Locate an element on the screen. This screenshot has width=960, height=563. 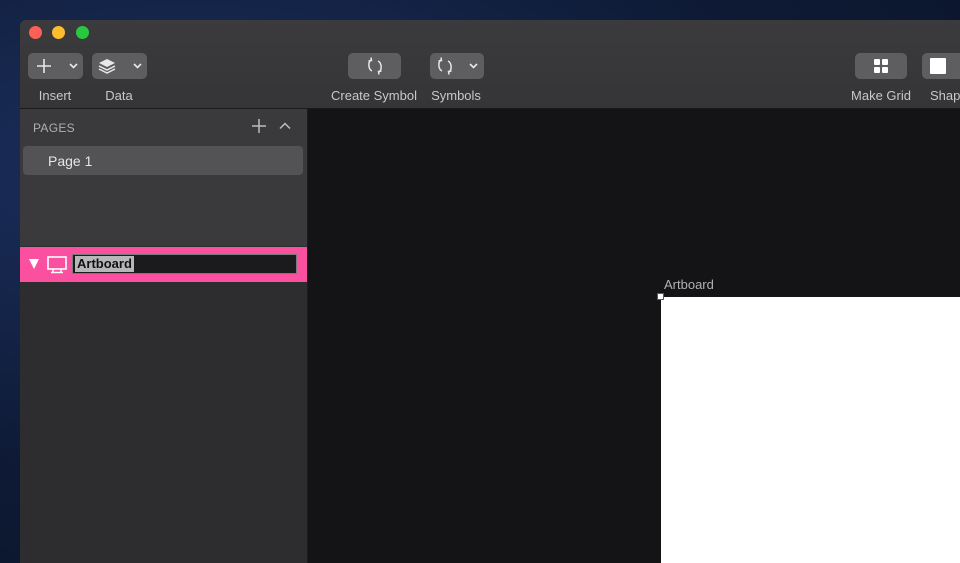
layer-item-artboard: Artboard is located at coordinates (163, 264).